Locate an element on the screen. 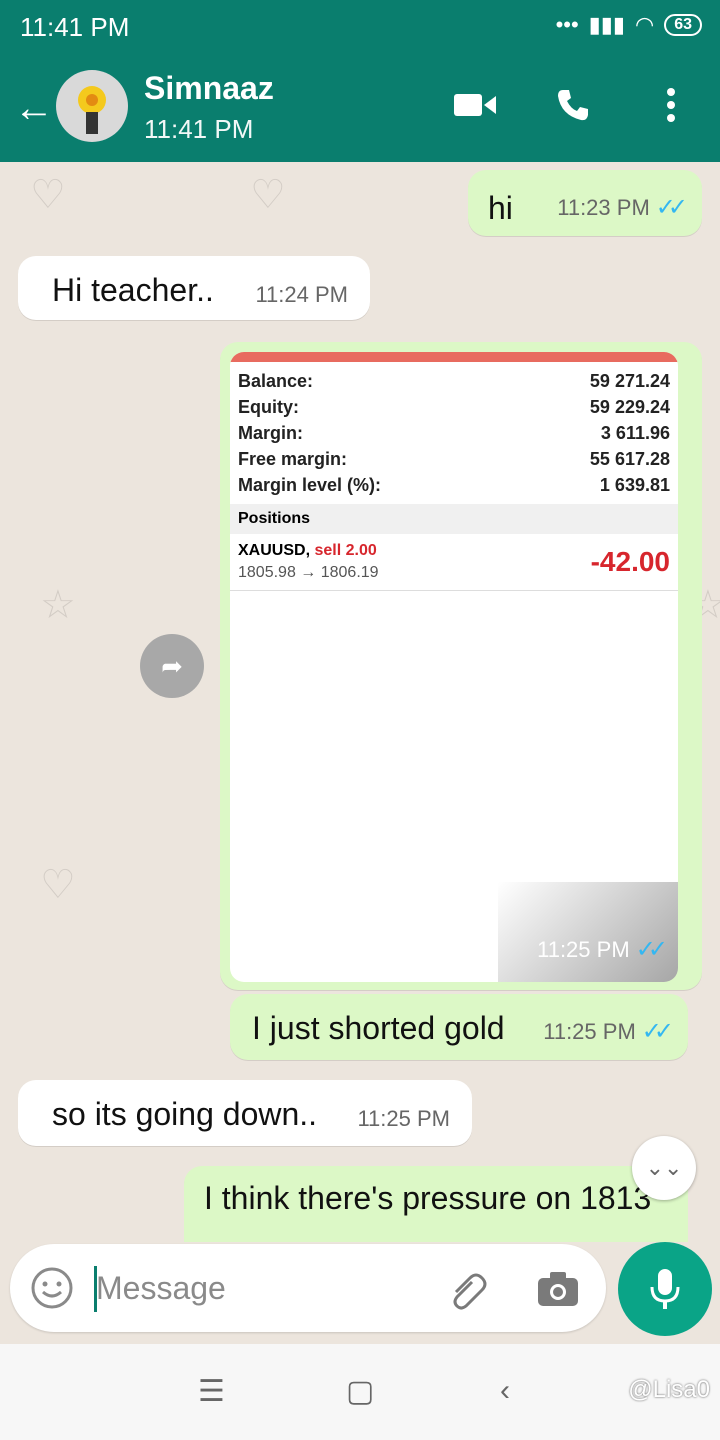  video-call-button is located at coordinates (475, 105).